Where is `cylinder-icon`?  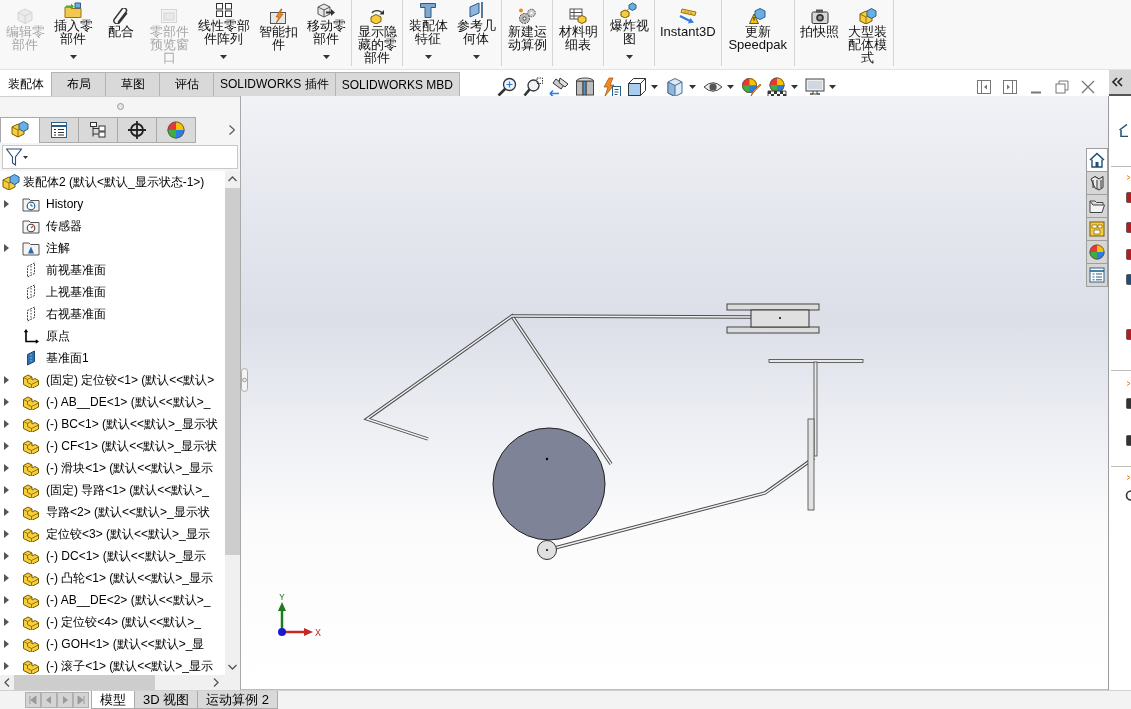 cylinder-icon is located at coordinates (585, 87).